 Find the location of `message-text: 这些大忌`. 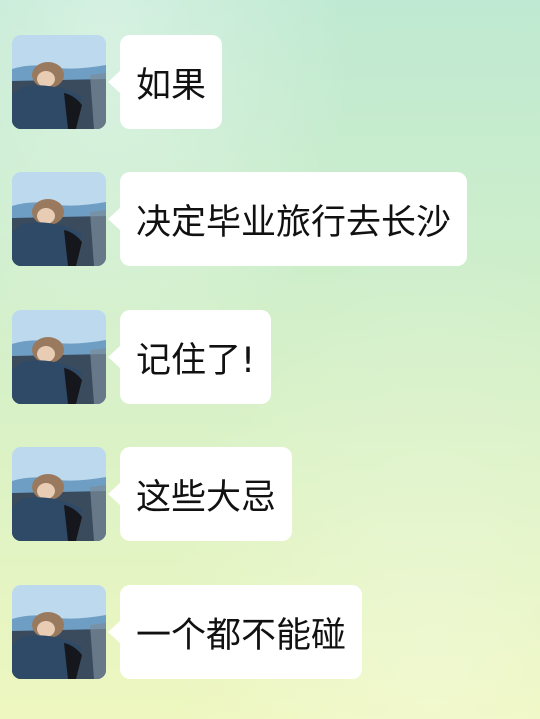

message-text: 这些大忌 is located at coordinates (206, 497).